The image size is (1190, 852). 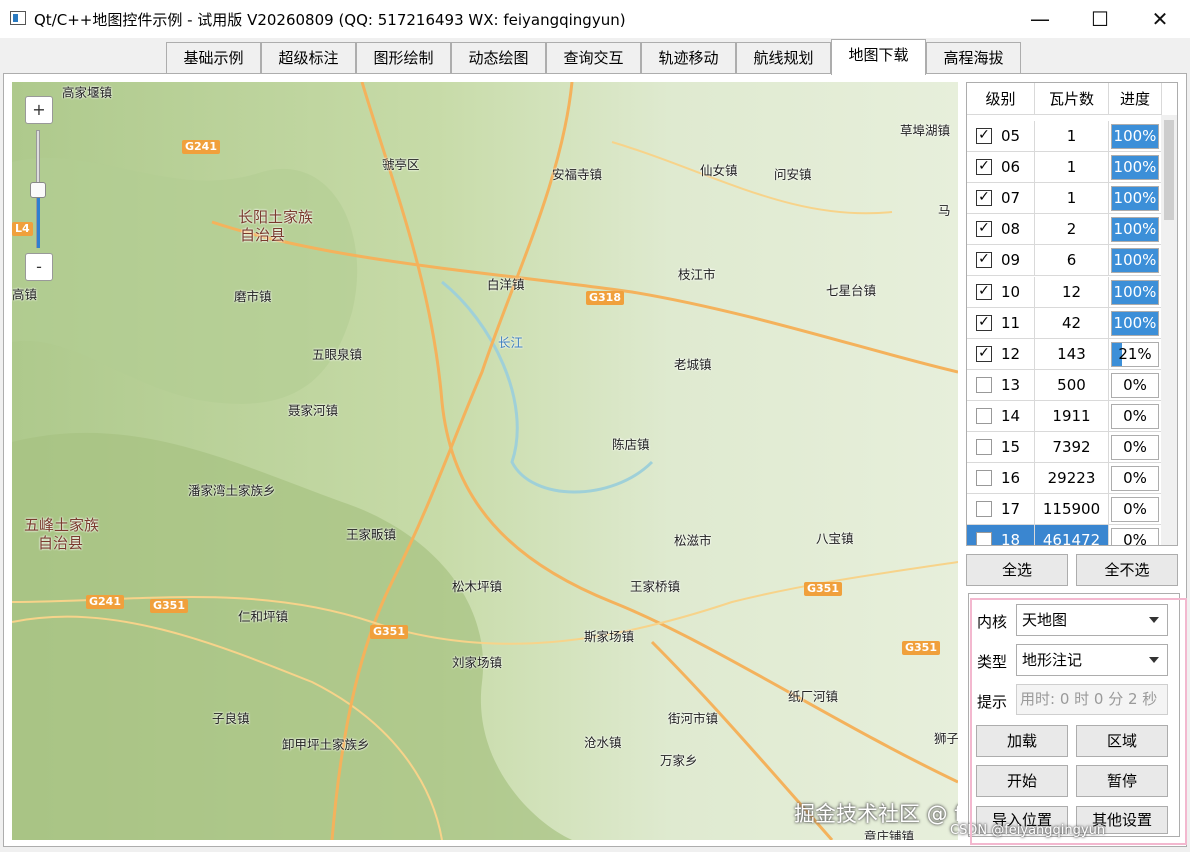 I want to click on level-cell: 16, so click(x=1001, y=479).